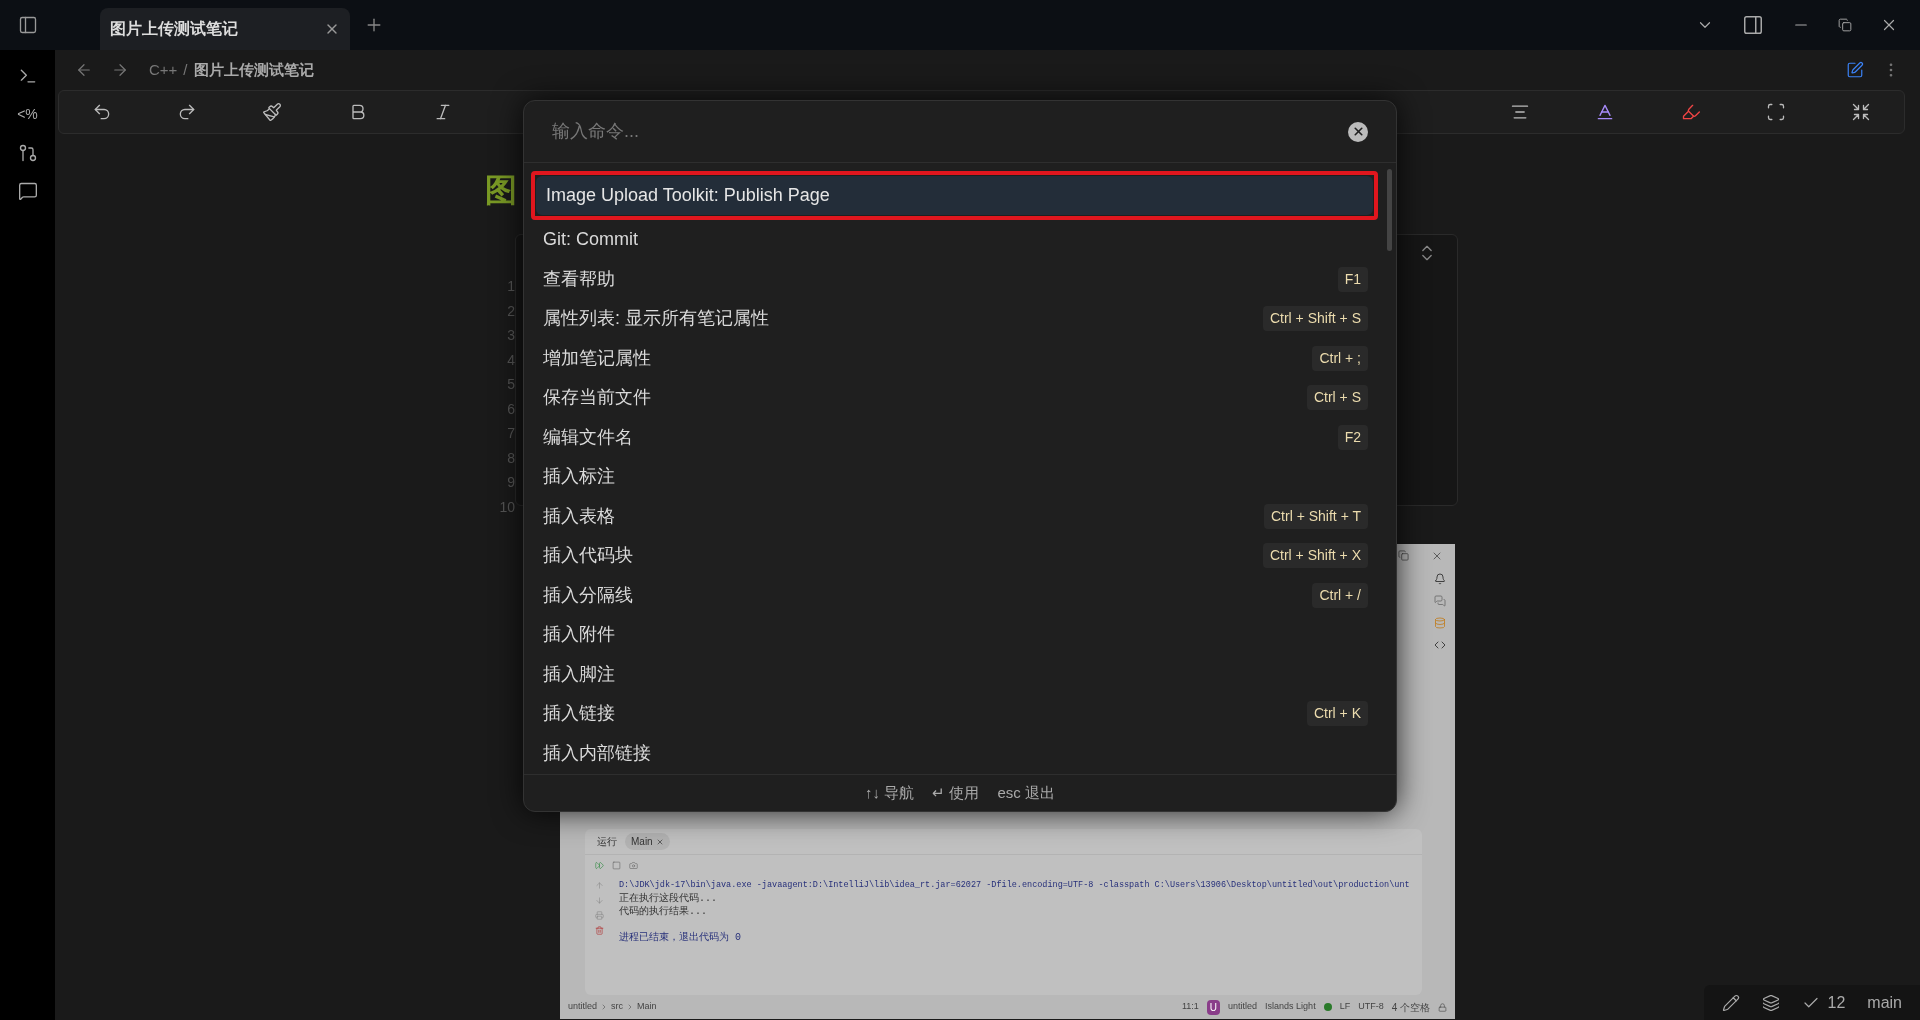 Image resolution: width=1920 pixels, height=1020 pixels. Describe the element at coordinates (27, 114) in the screenshot. I see `template-button: <%` at that location.